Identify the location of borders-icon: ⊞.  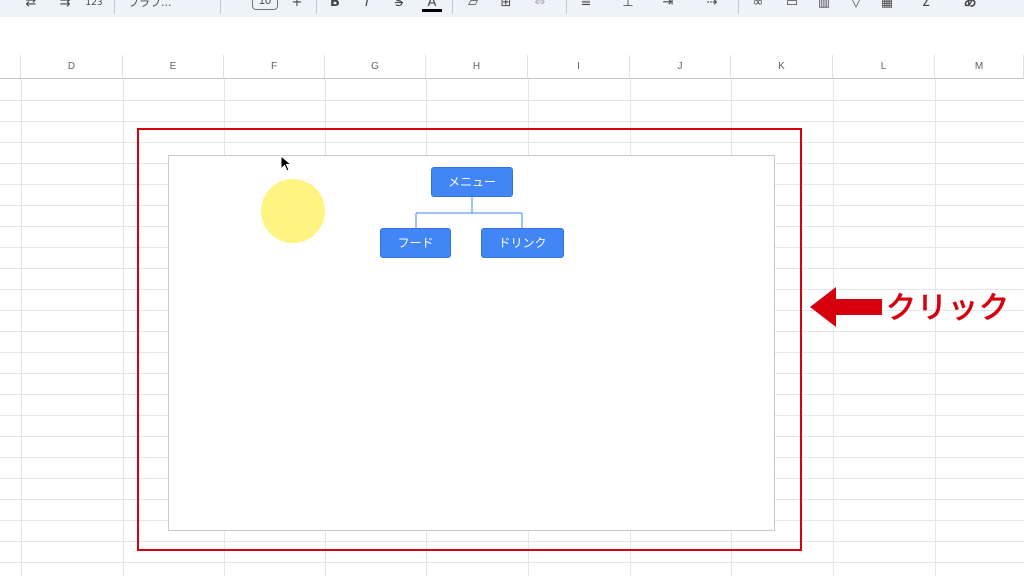
(506, 6).